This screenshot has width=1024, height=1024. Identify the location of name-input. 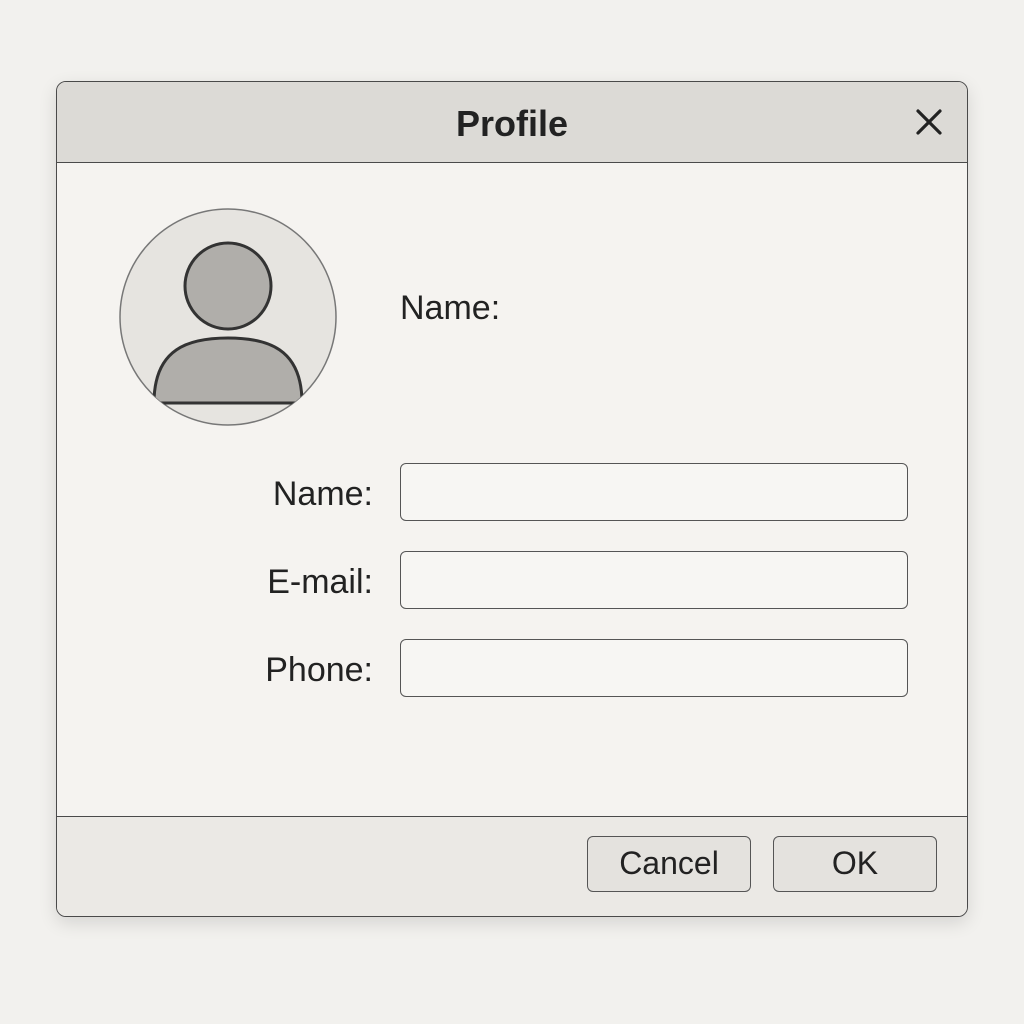
(654, 492).